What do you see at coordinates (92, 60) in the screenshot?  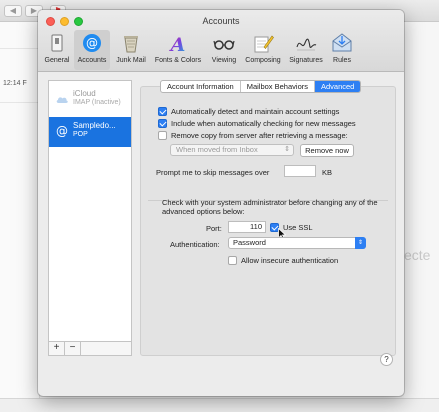 I see `toolbar-label: Accounts` at bounding box center [92, 60].